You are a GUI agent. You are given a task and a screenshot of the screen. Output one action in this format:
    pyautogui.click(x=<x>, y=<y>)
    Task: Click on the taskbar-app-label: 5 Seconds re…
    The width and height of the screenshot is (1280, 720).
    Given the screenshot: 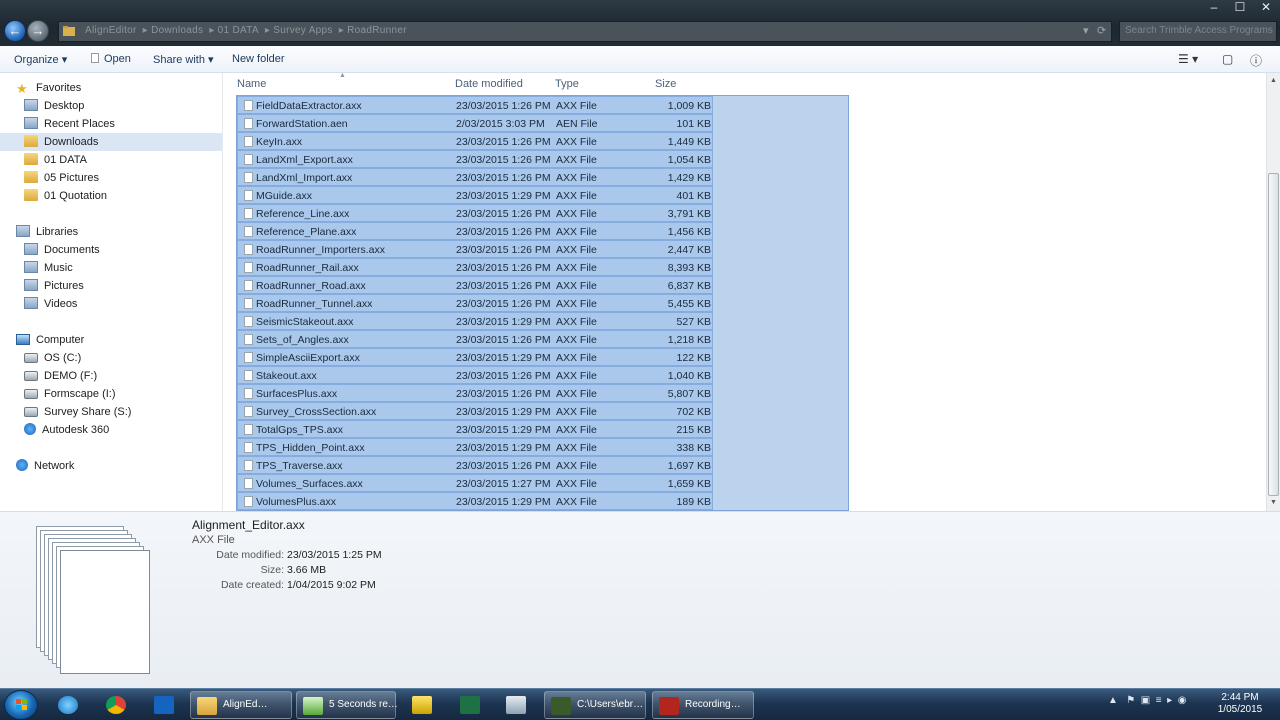 What is the action you would take?
    pyautogui.click(x=363, y=704)
    